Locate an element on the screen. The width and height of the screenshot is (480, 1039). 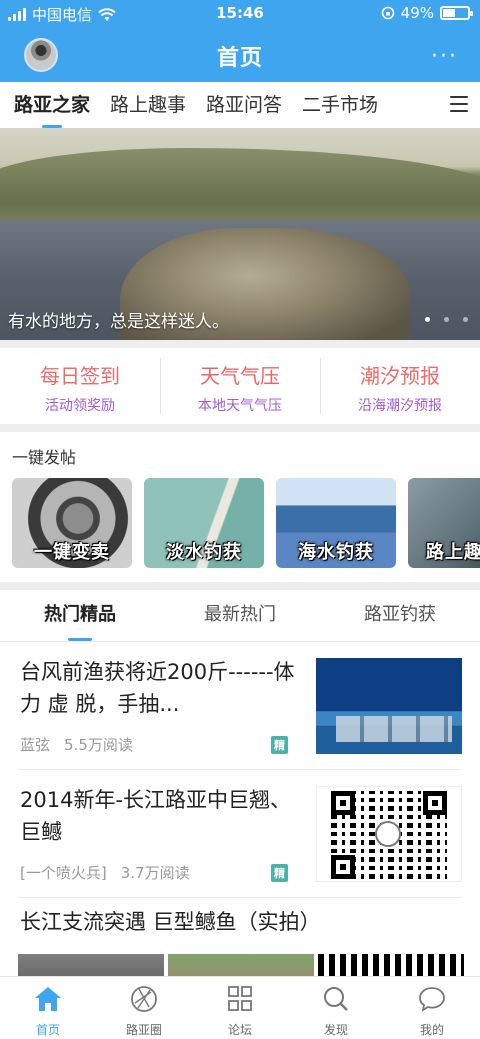
battery-icon is located at coordinates (456, 13).